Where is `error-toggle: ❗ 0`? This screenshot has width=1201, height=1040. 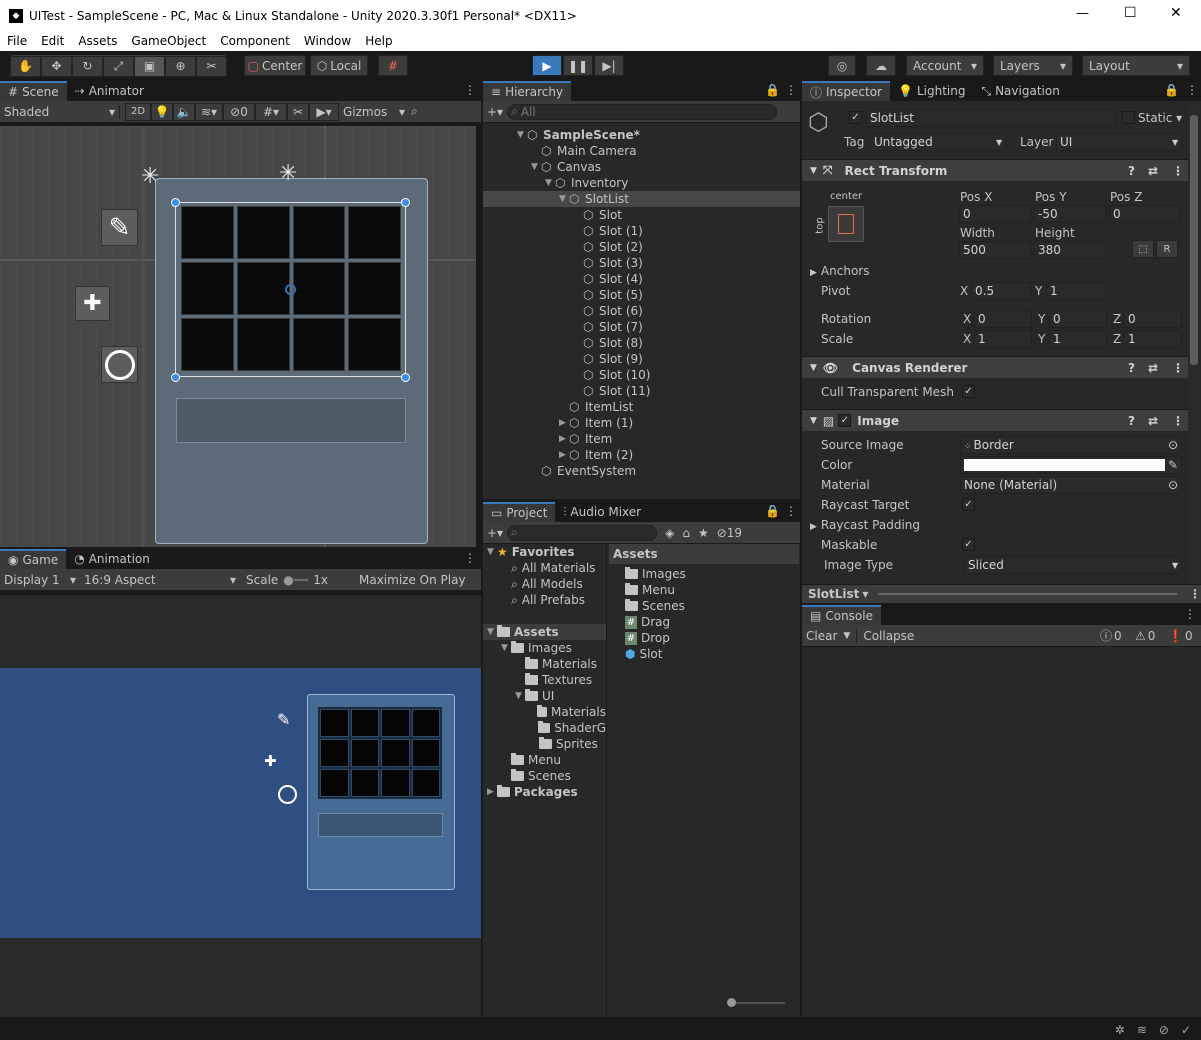 error-toggle: ❗ 0 is located at coordinates (1180, 636).